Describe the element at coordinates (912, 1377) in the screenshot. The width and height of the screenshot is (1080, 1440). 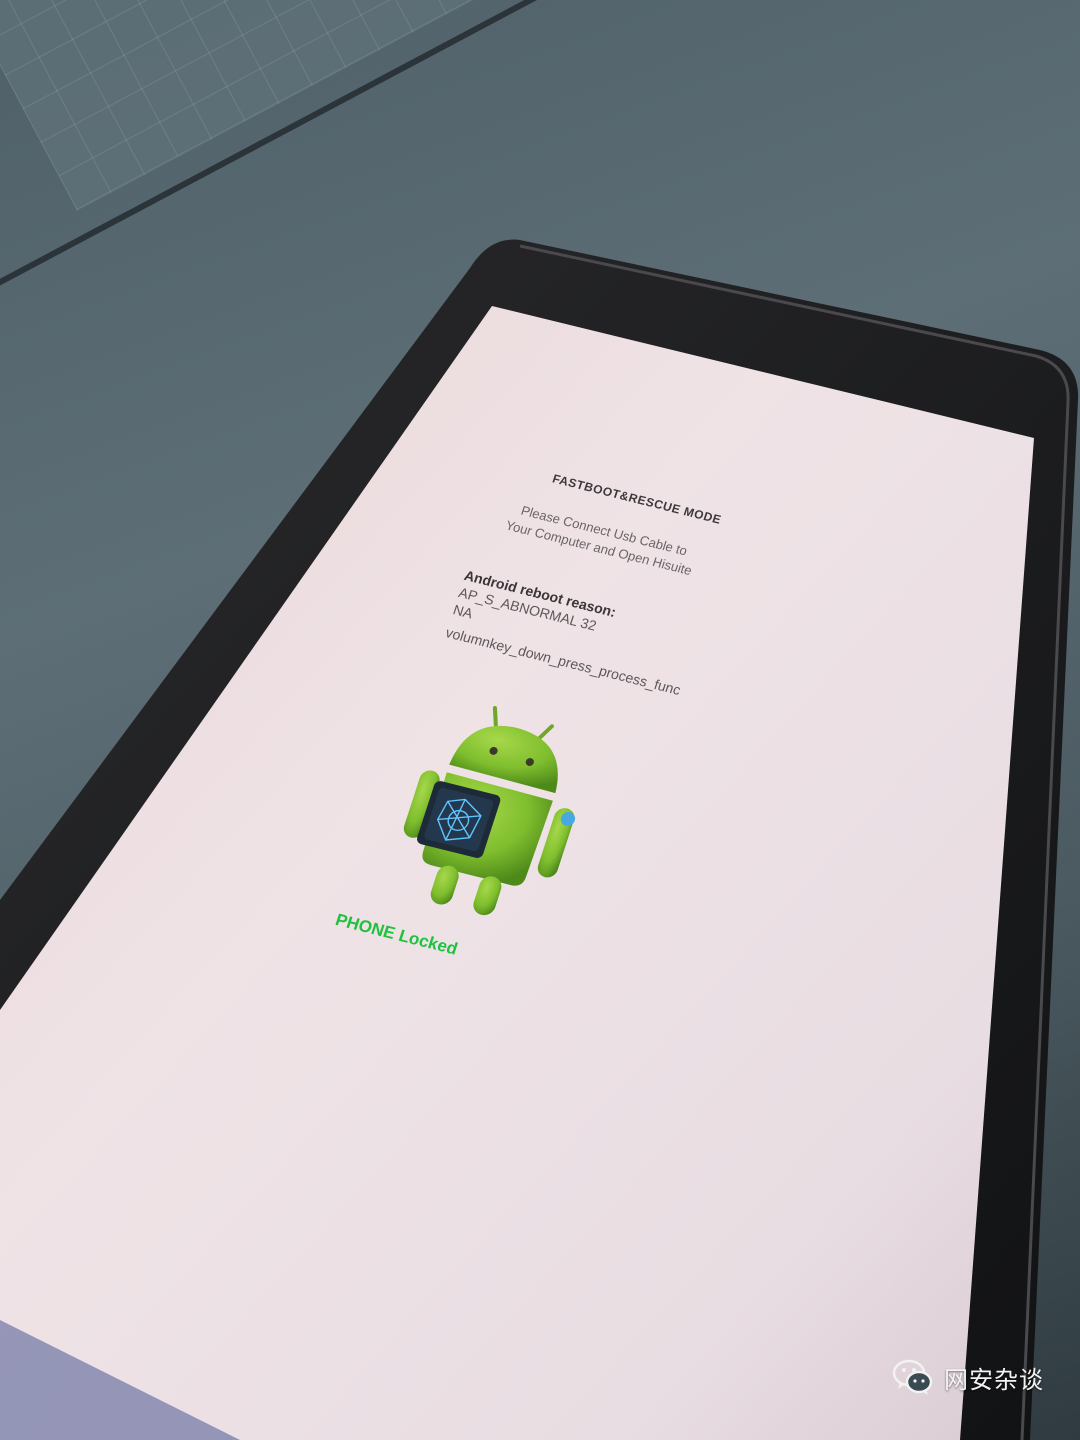
I see `wechat-icon` at that location.